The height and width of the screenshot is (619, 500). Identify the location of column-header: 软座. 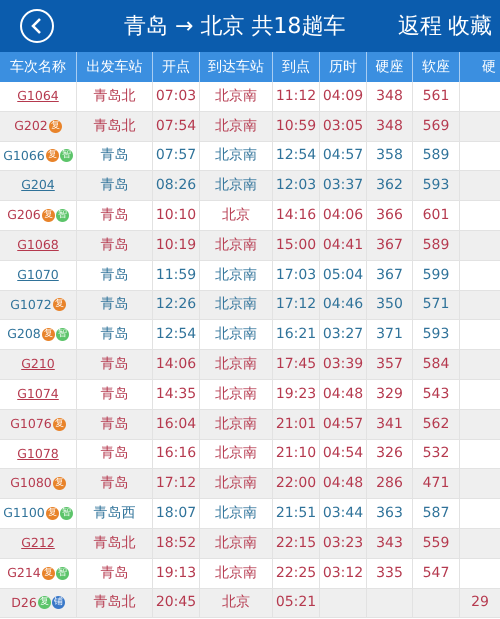
(436, 67).